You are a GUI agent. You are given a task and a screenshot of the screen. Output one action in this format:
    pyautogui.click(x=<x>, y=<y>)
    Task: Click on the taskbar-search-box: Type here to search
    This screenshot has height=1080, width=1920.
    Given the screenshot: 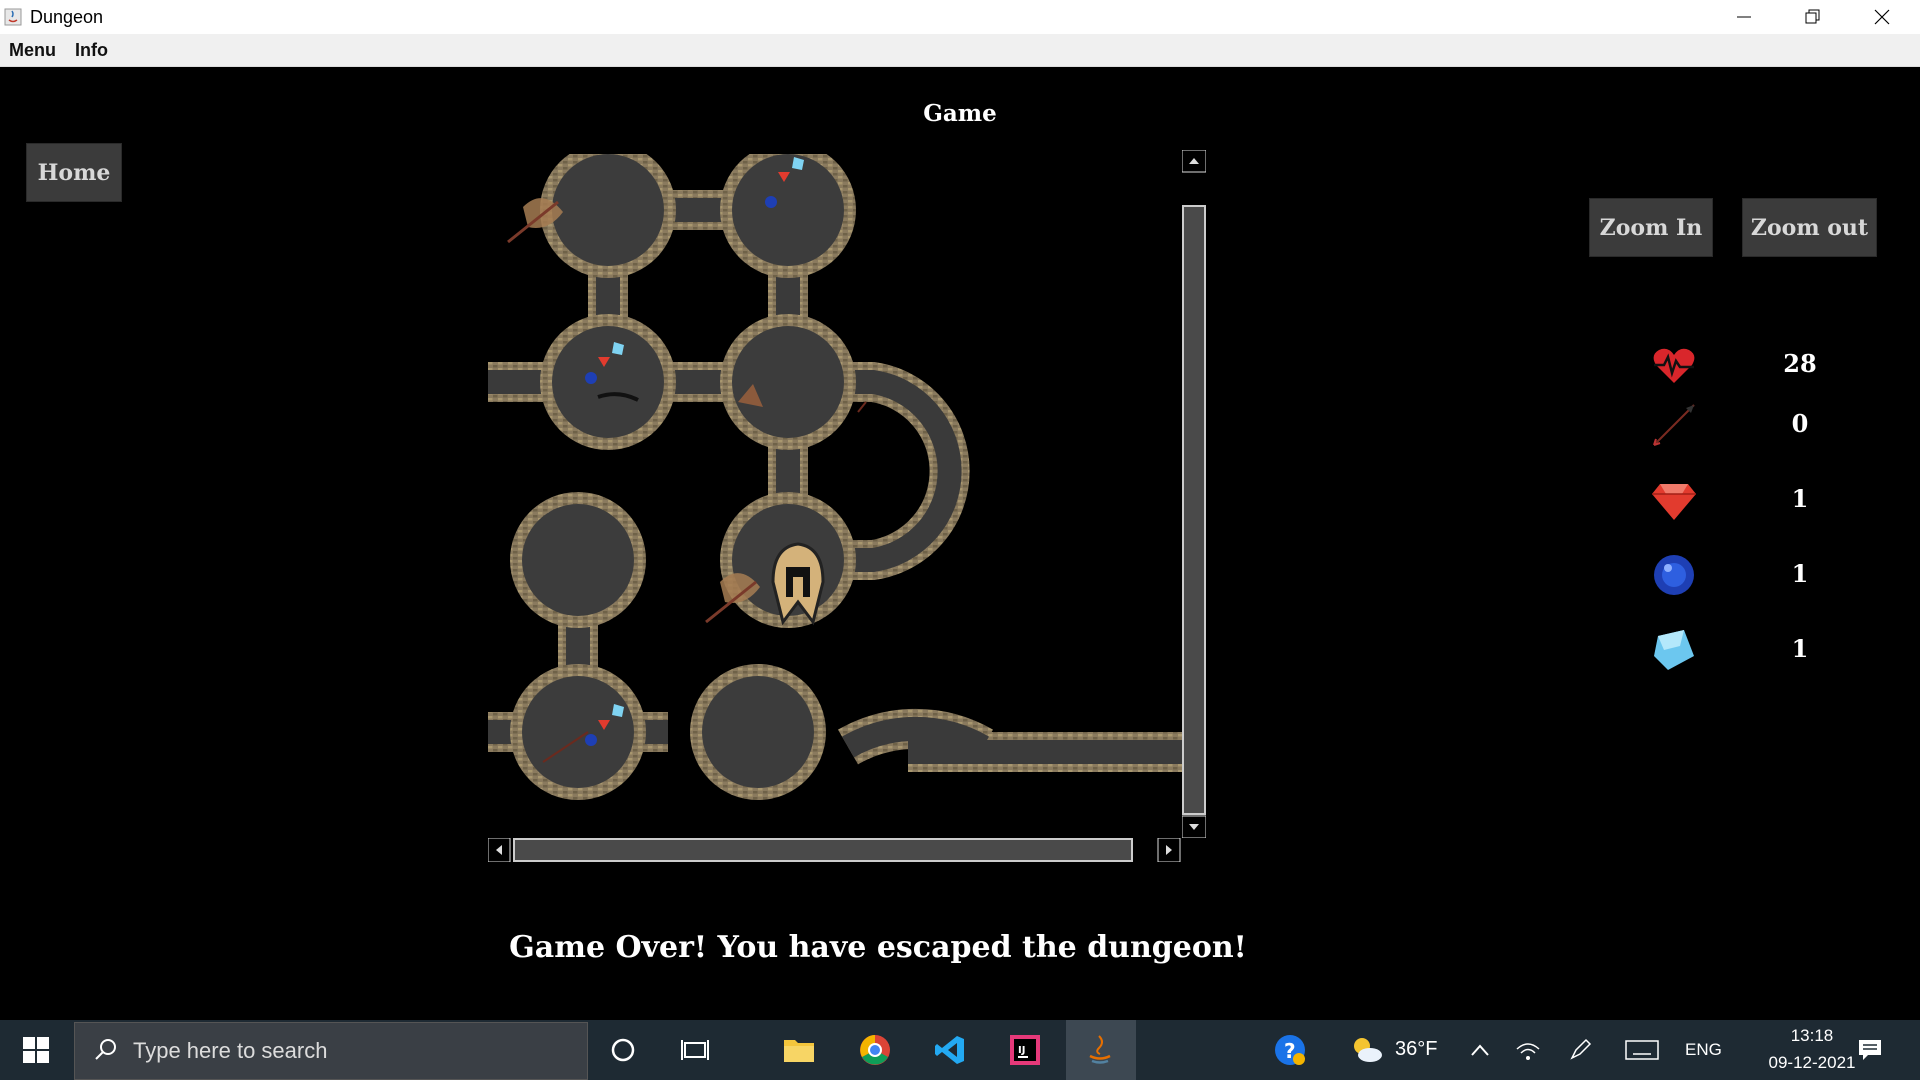 What is the action you would take?
    pyautogui.click(x=331, y=1051)
    